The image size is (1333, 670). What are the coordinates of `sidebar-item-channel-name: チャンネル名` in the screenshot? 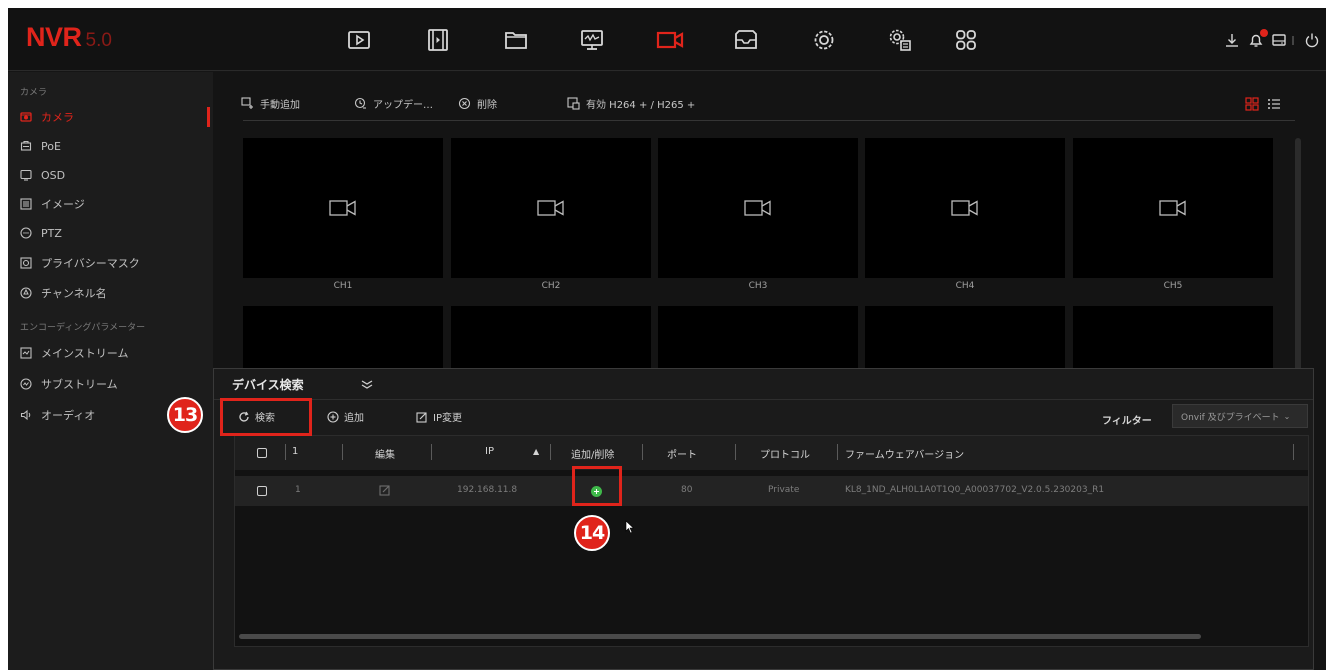 It's located at (110, 293).